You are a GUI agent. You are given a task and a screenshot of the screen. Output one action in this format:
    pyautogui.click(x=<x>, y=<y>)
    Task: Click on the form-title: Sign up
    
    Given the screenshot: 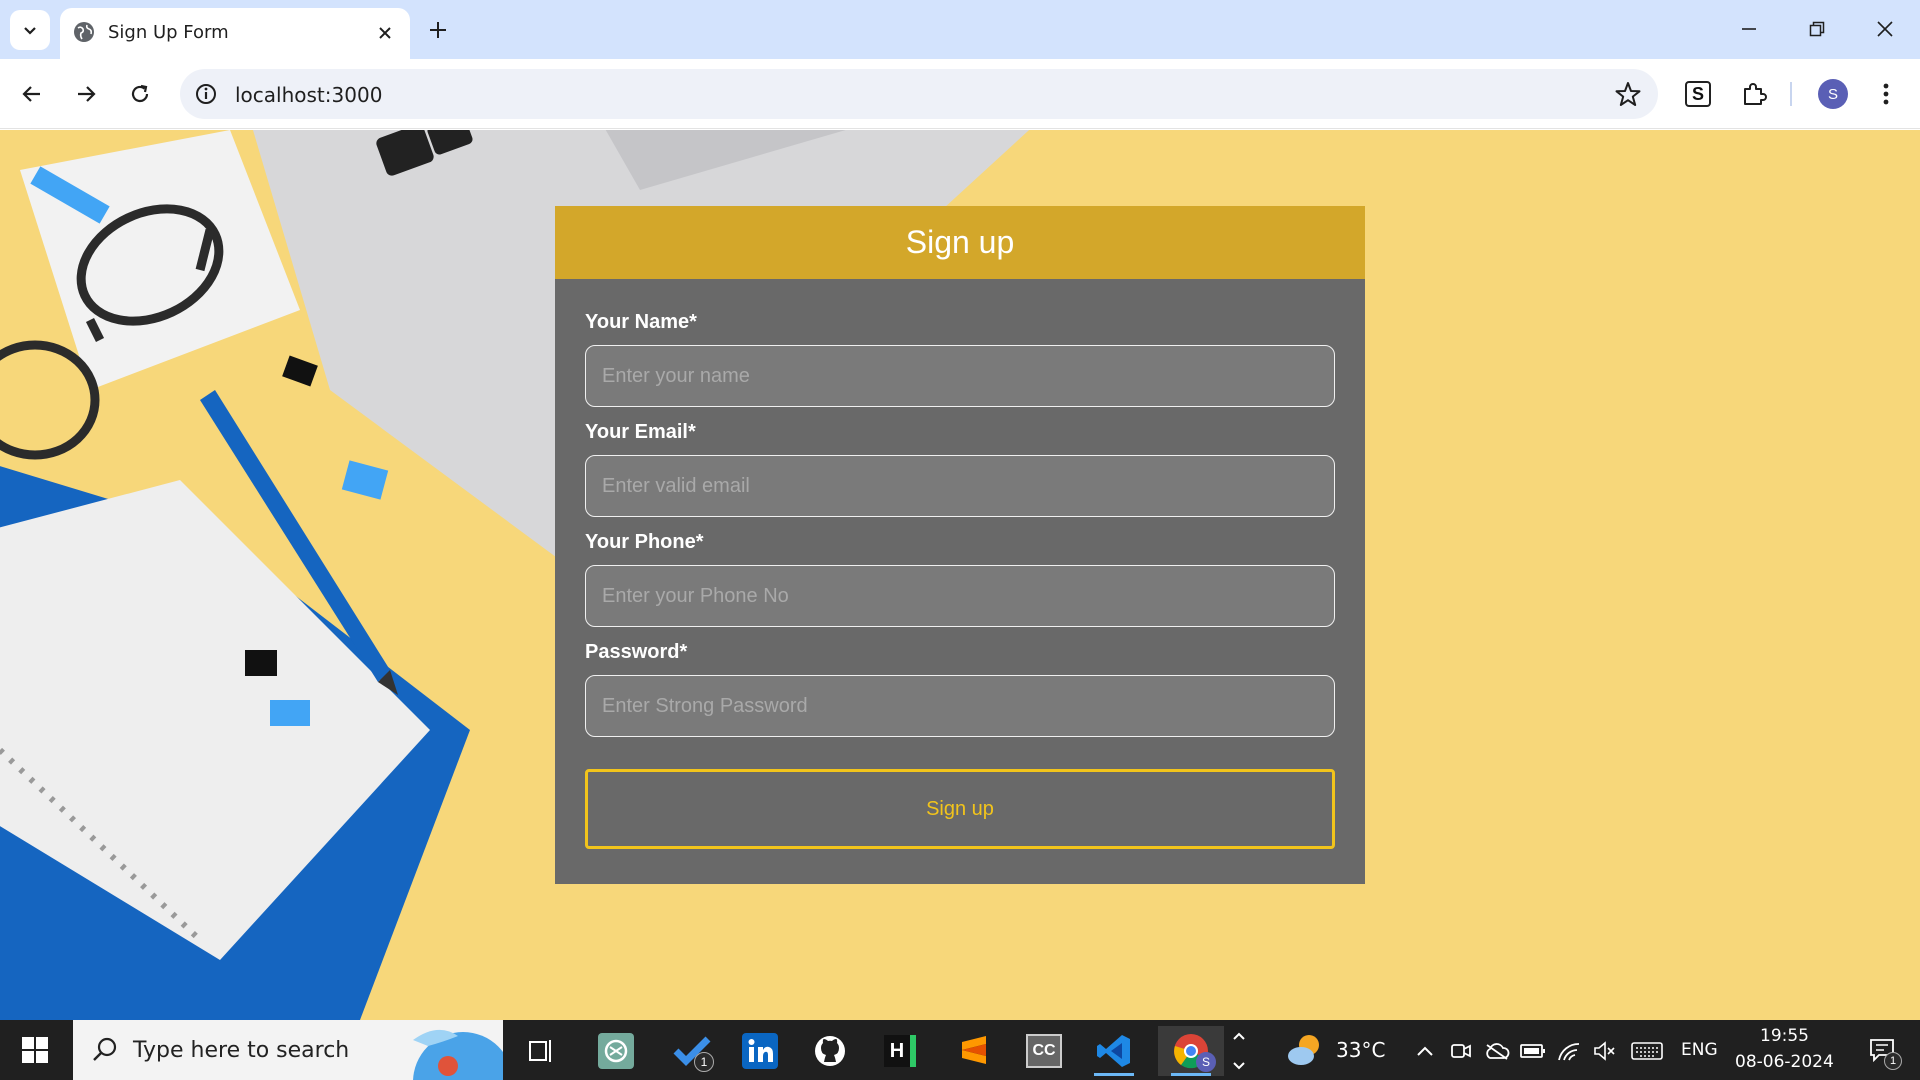 What is the action you would take?
    pyautogui.click(x=960, y=242)
    